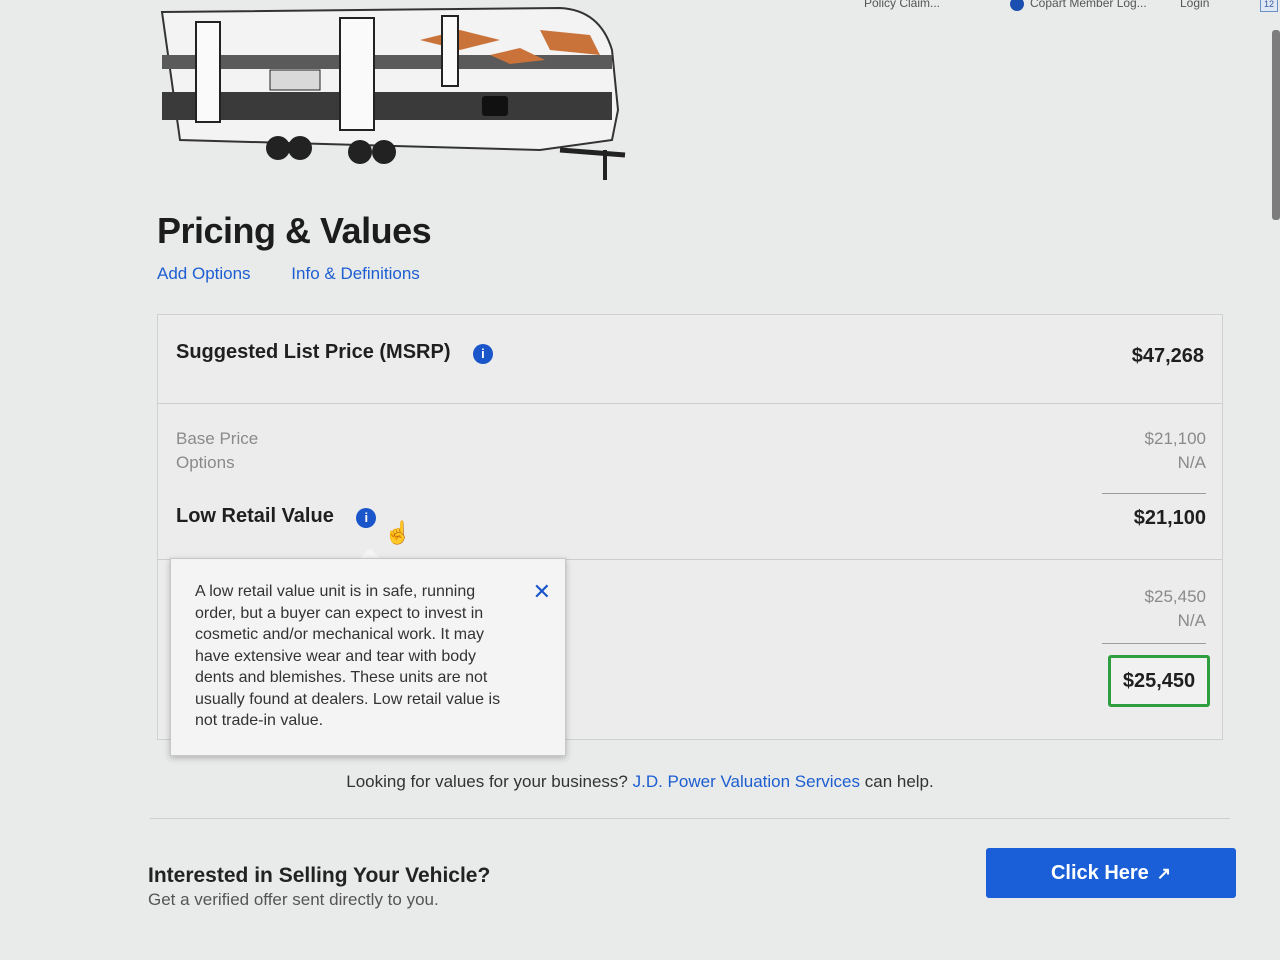  Describe the element at coordinates (1191, 620) in the screenshot. I see `avg-options-value: N/A` at that location.